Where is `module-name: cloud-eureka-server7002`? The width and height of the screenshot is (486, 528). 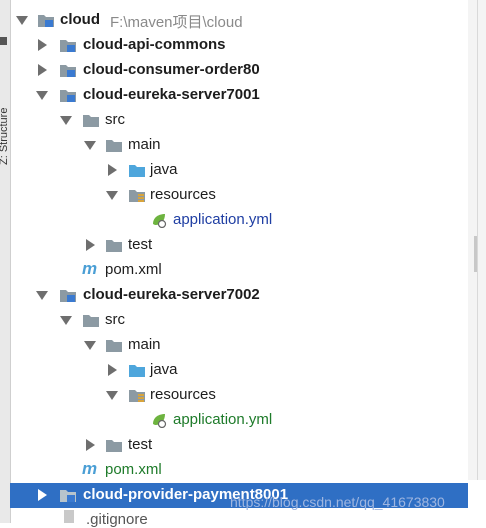
module-name: cloud-eureka-server7002 is located at coordinates (171, 294).